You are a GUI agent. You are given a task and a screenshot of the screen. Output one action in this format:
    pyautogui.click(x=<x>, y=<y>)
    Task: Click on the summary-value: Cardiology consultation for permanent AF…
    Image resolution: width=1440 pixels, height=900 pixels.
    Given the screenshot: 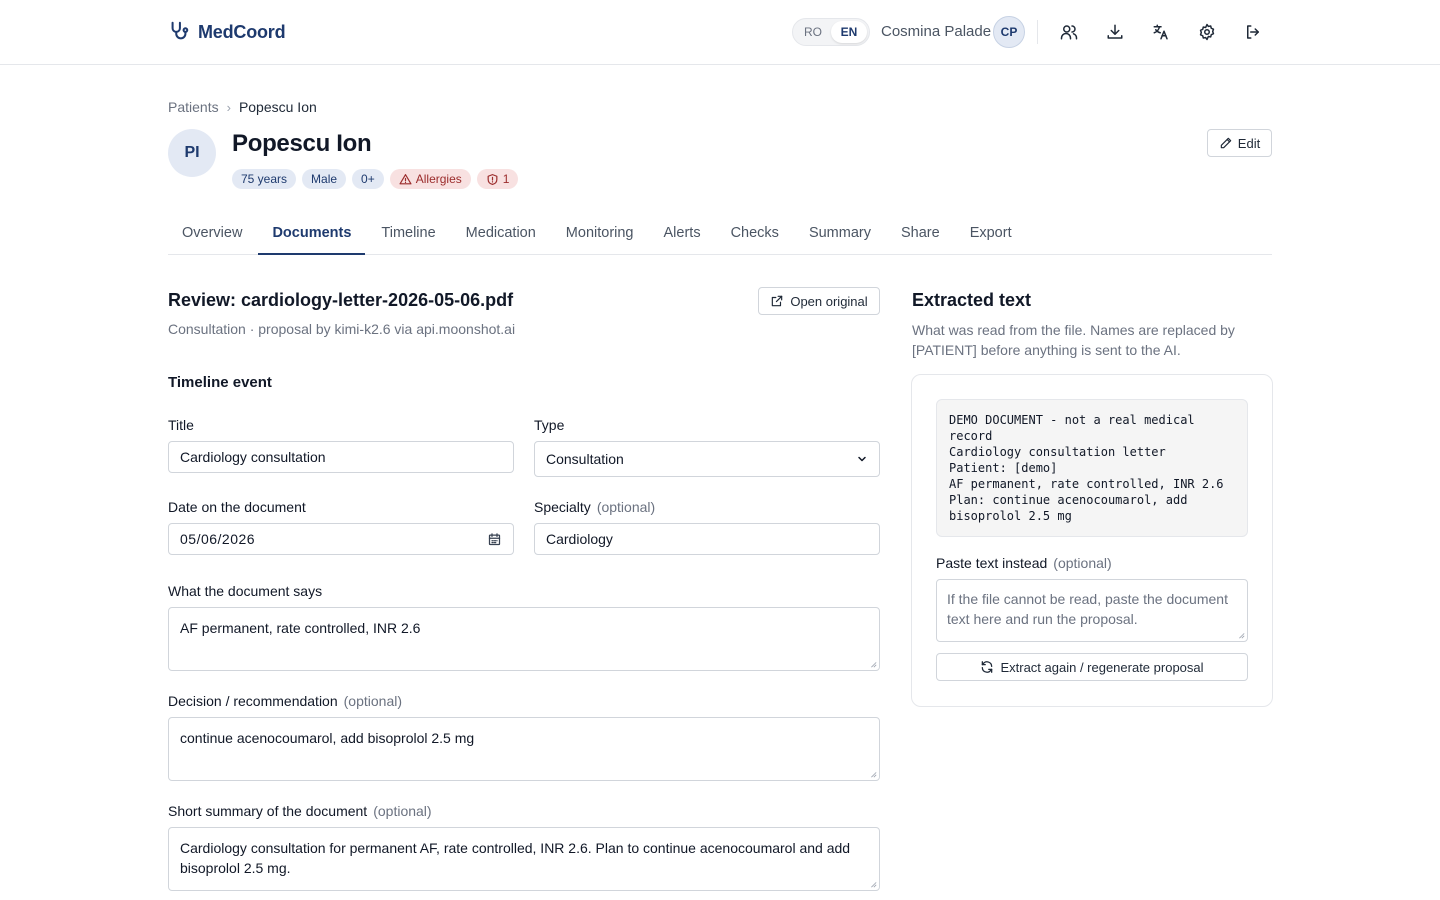 What is the action you would take?
    pyautogui.click(x=515, y=858)
    